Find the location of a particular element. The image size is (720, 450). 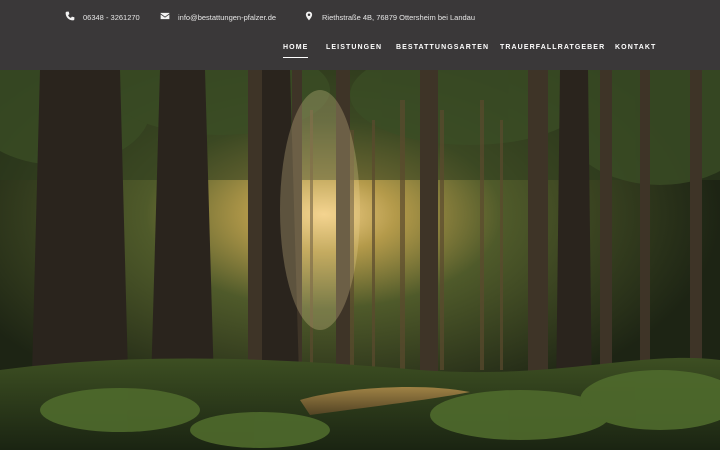

phone-icon is located at coordinates (70, 17).